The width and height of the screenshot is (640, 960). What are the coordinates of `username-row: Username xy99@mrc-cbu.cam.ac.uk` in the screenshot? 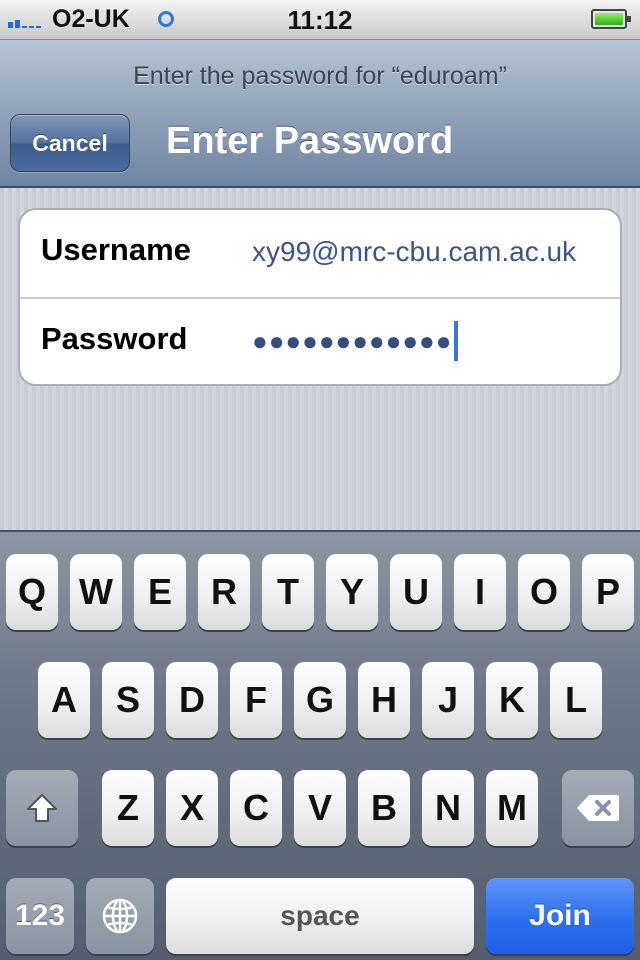 It's located at (320, 254).